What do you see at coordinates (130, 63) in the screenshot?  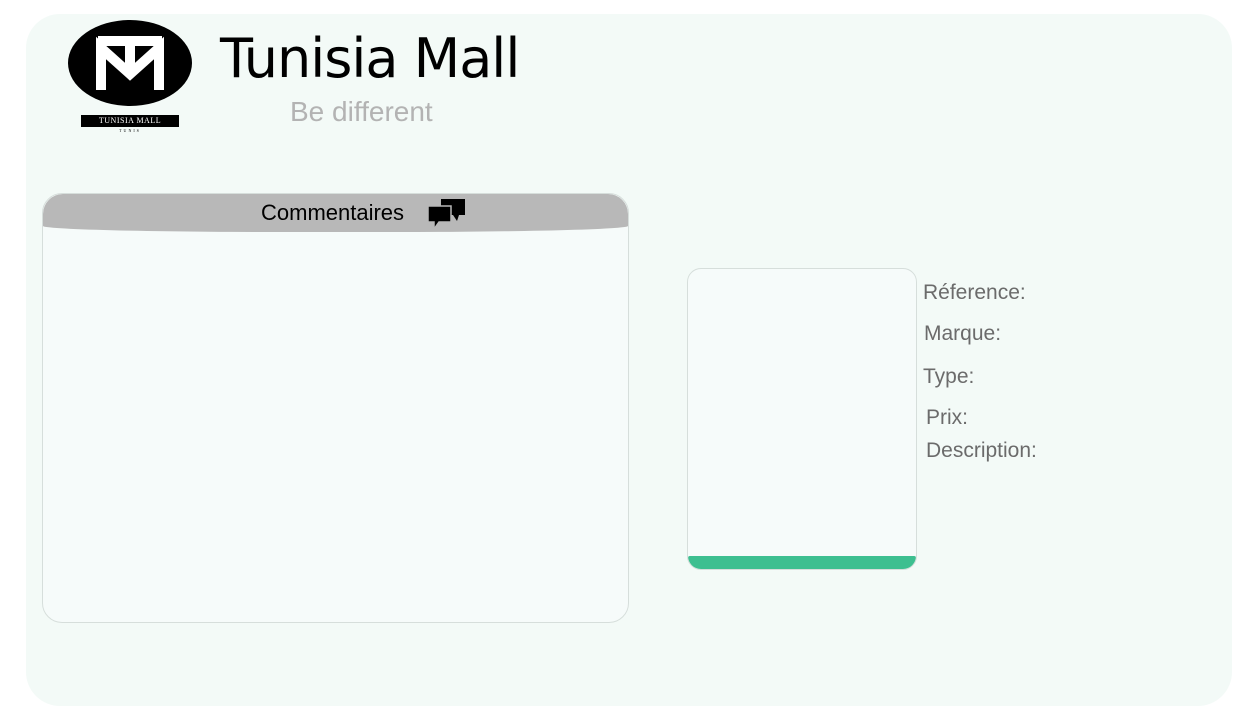 I see `logo-monogram-icon` at bounding box center [130, 63].